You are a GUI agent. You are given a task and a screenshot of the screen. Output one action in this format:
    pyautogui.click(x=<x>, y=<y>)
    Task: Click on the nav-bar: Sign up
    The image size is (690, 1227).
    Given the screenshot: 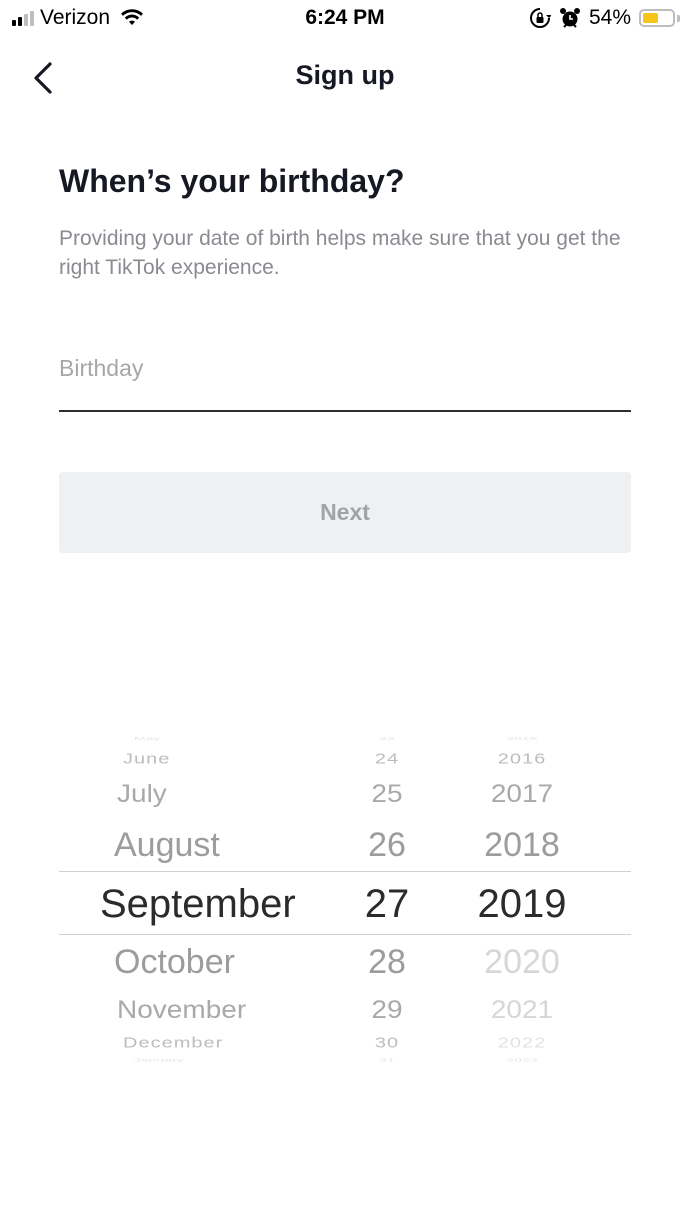 What is the action you would take?
    pyautogui.click(x=345, y=78)
    